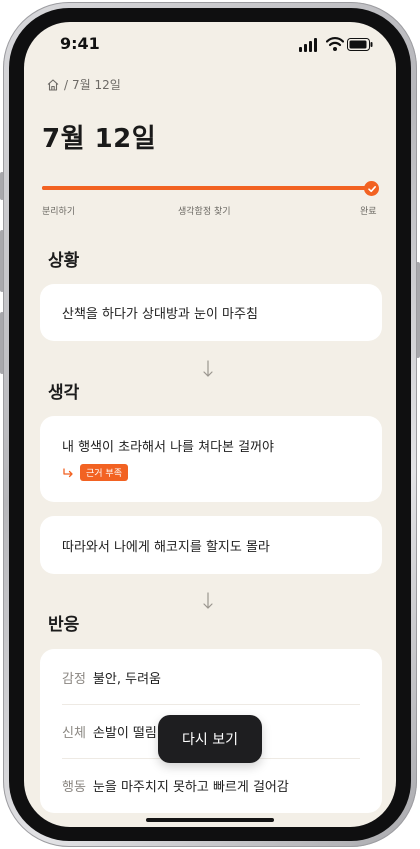  Describe the element at coordinates (210, 739) in the screenshot. I see `review-again-button: 다시 보기` at that location.